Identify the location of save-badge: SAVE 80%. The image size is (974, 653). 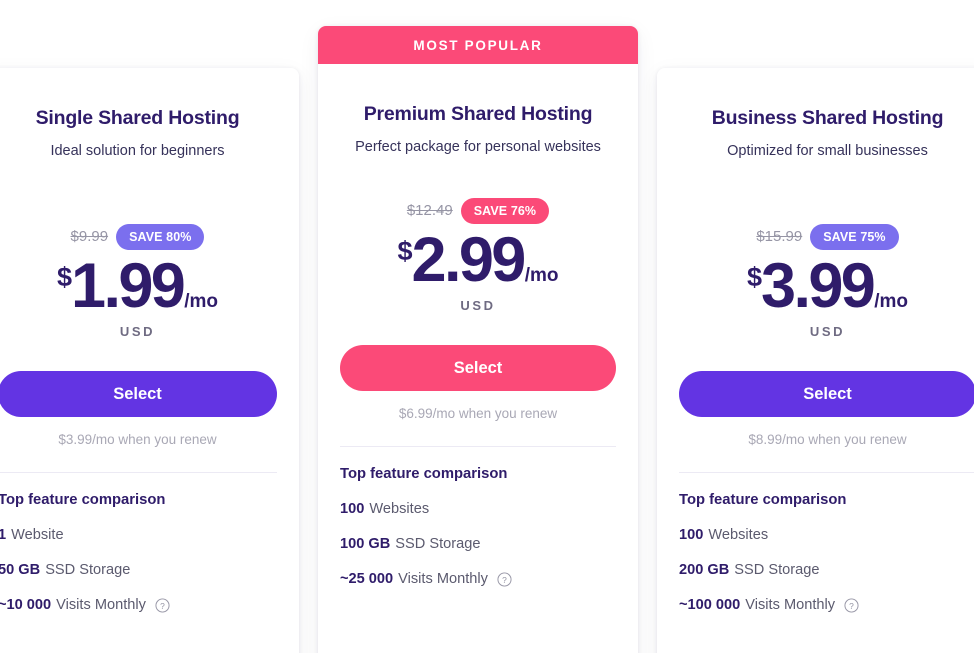
(160, 236).